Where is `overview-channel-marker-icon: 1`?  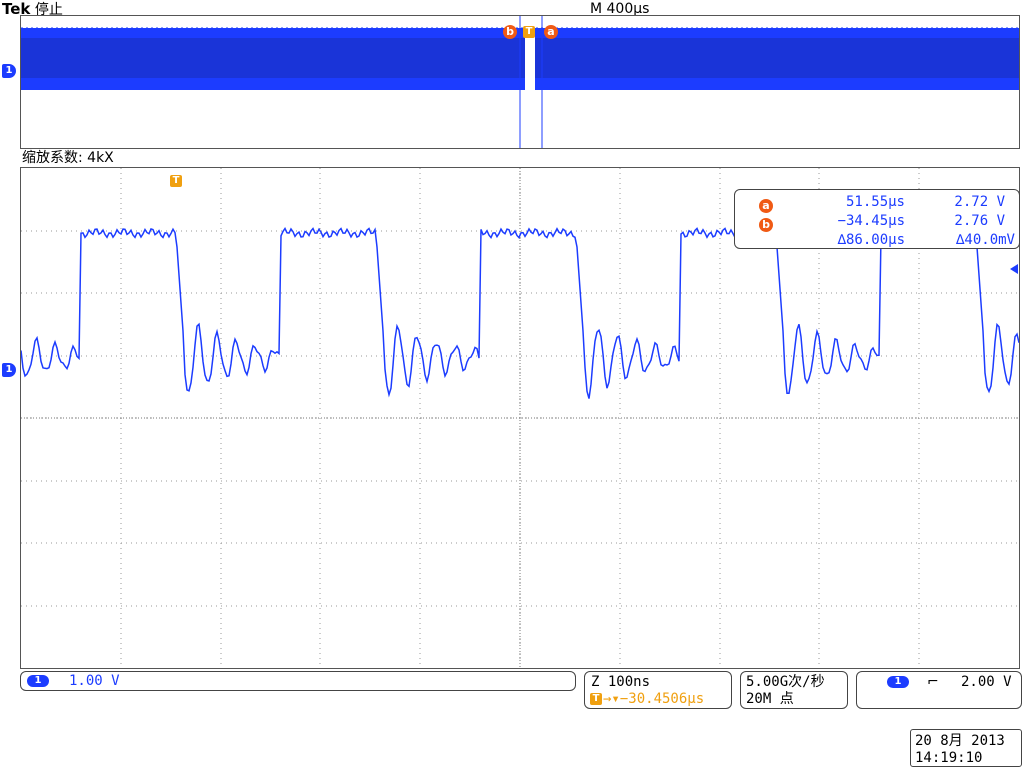
overview-channel-marker-icon: 1 is located at coordinates (9, 71).